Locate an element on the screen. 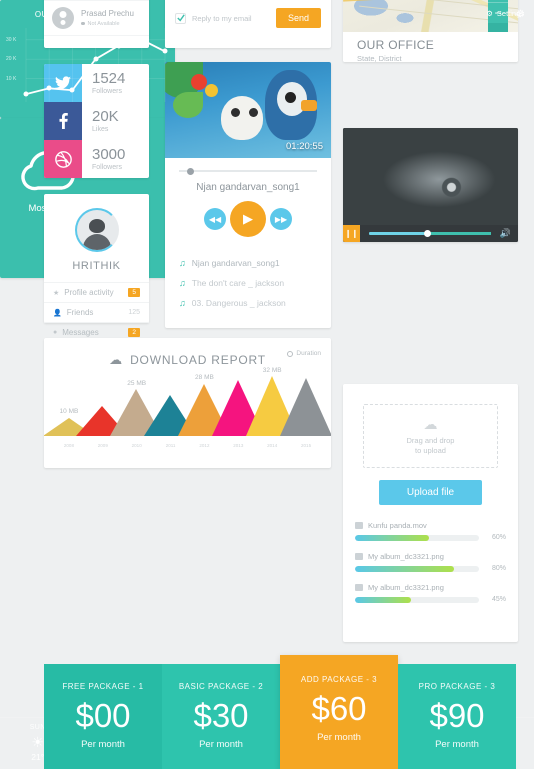 The height and width of the screenshot is (769, 534). dropzone-line2: to upload is located at coordinates (430, 450).